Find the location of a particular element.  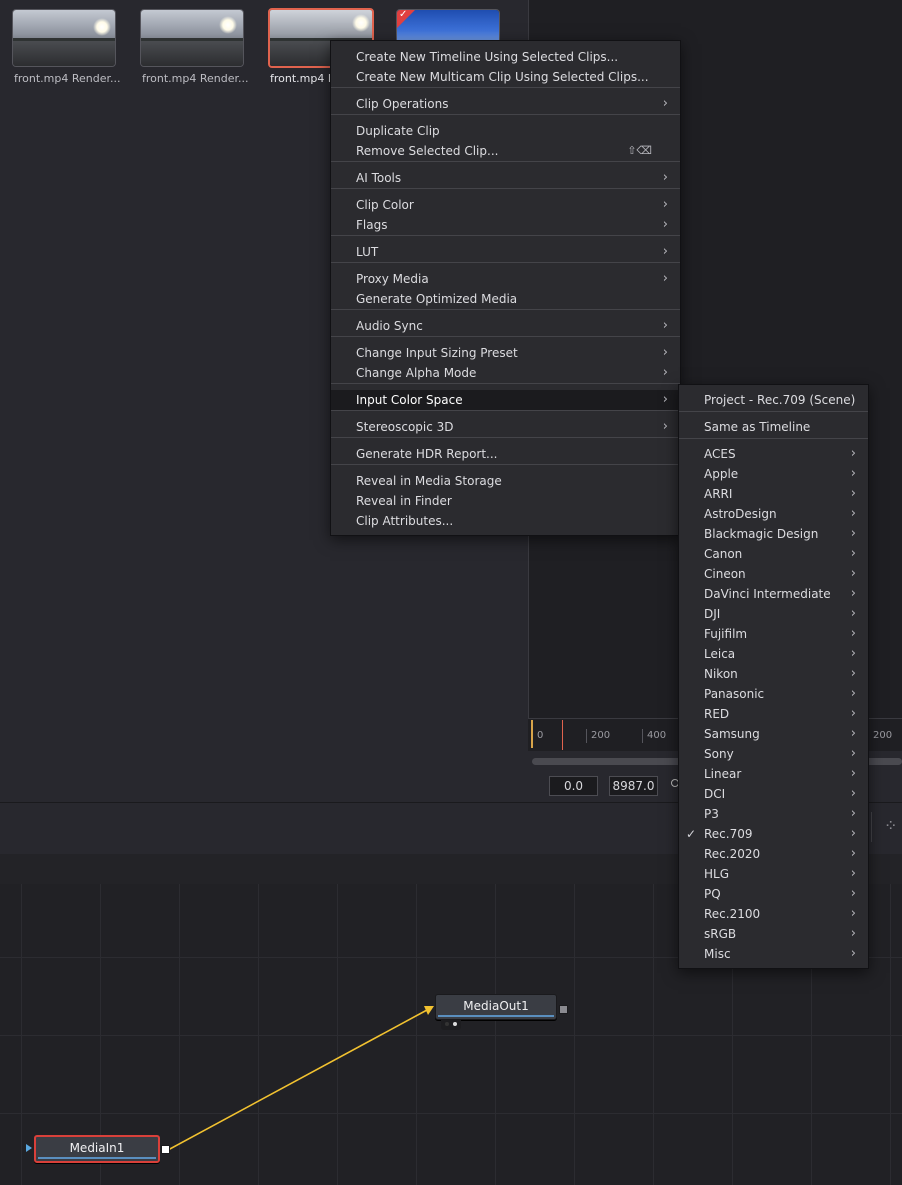

end-time-field: 8987.0 is located at coordinates (633, 786).